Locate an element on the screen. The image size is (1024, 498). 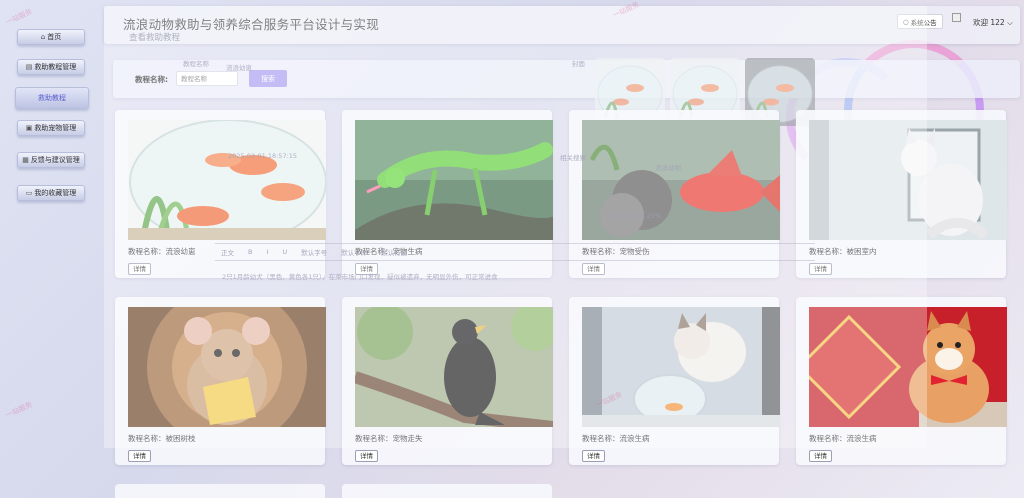
system-notice-button: ○ 系统公告 is located at coordinates (920, 21).